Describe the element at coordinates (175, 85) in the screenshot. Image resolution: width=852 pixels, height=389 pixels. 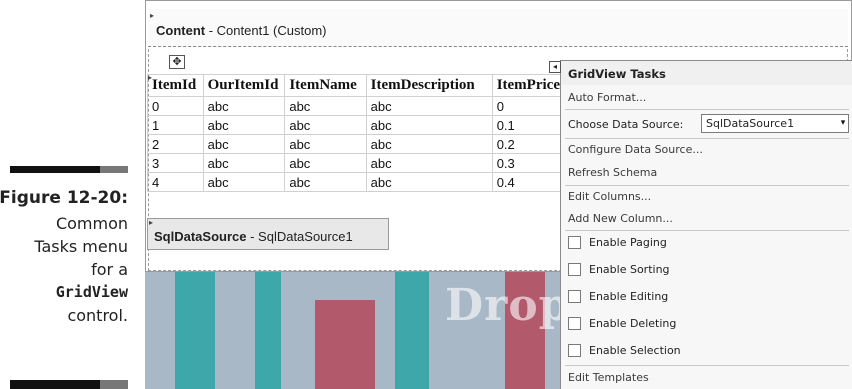
I see `grid-header-cell: ItemId` at that location.